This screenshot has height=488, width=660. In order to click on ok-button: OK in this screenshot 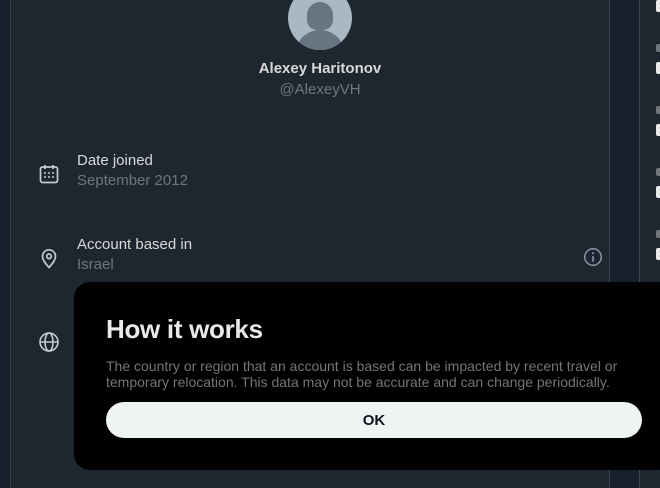, I will do `click(374, 420)`.